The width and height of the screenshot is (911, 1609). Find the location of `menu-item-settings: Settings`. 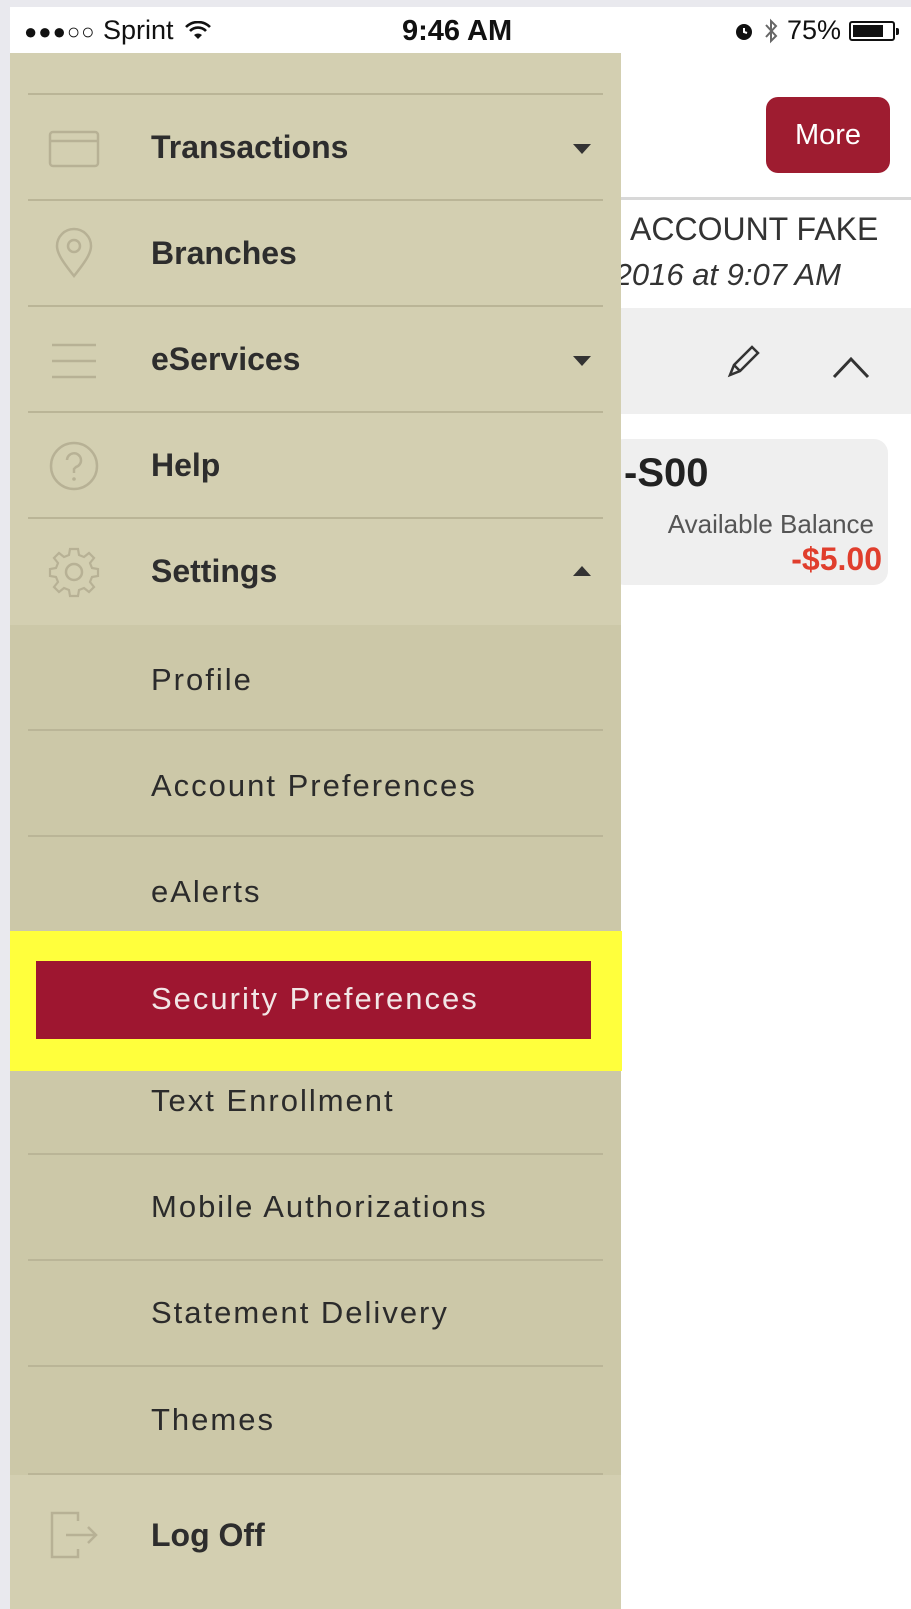

menu-item-settings: Settings is located at coordinates (315, 572).